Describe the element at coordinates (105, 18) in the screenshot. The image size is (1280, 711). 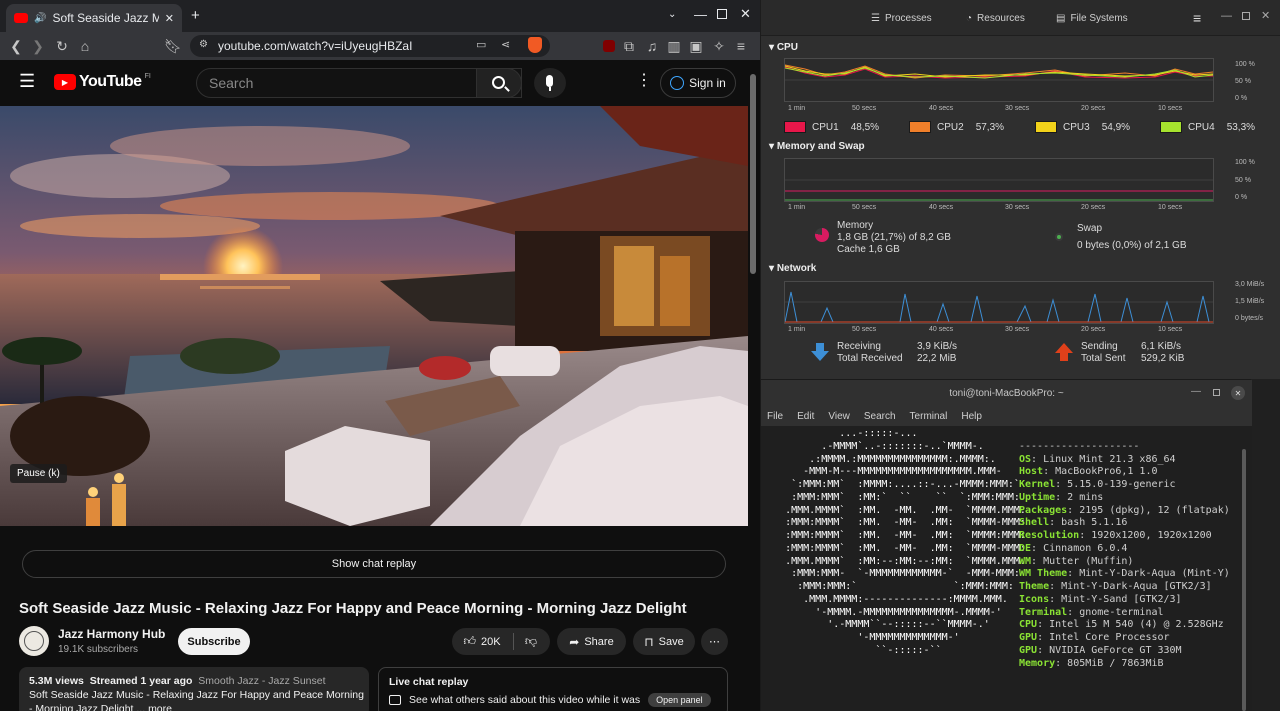
I see `tab-title: Soft Seaside Jazz Music -` at that location.